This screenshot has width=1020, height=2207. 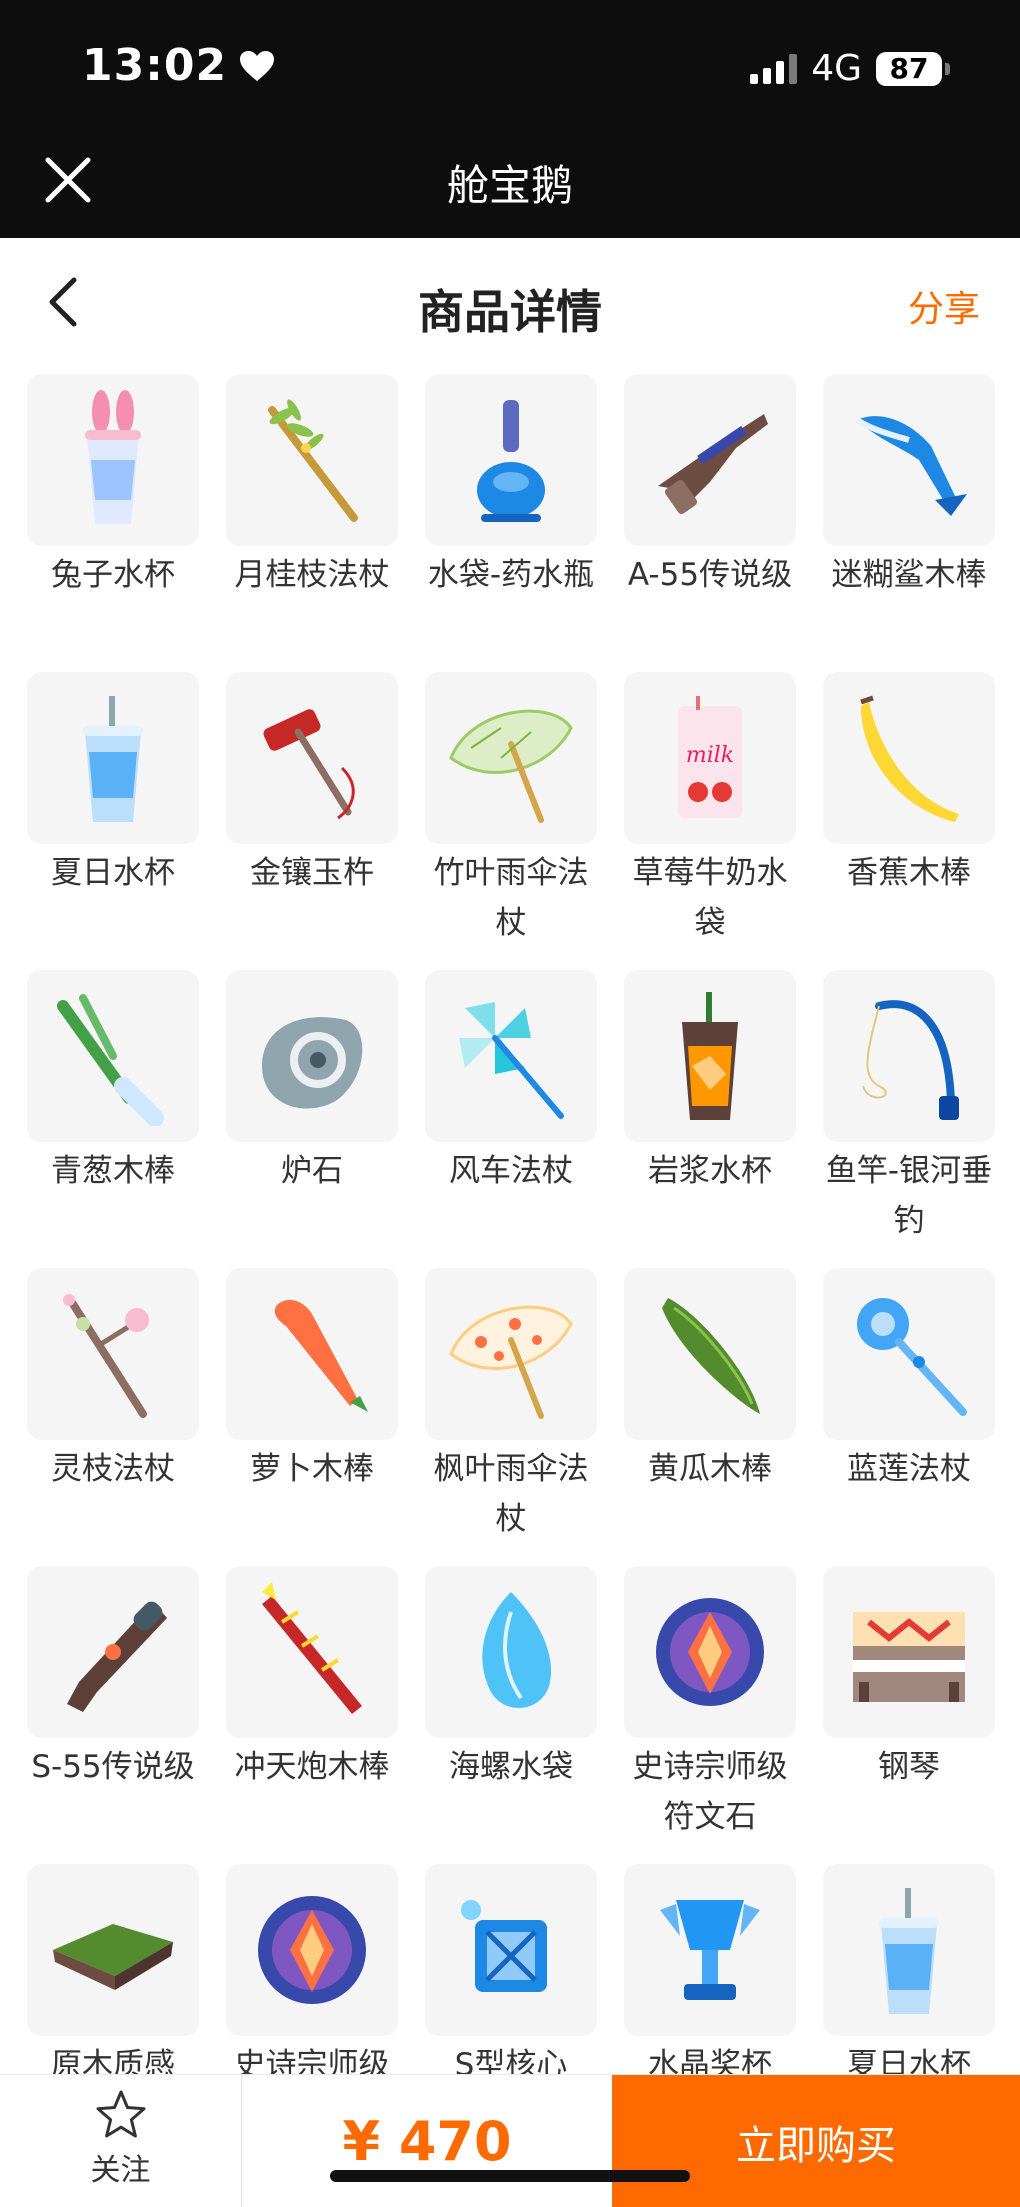 I want to click on heart-icon, so click(x=257, y=66).